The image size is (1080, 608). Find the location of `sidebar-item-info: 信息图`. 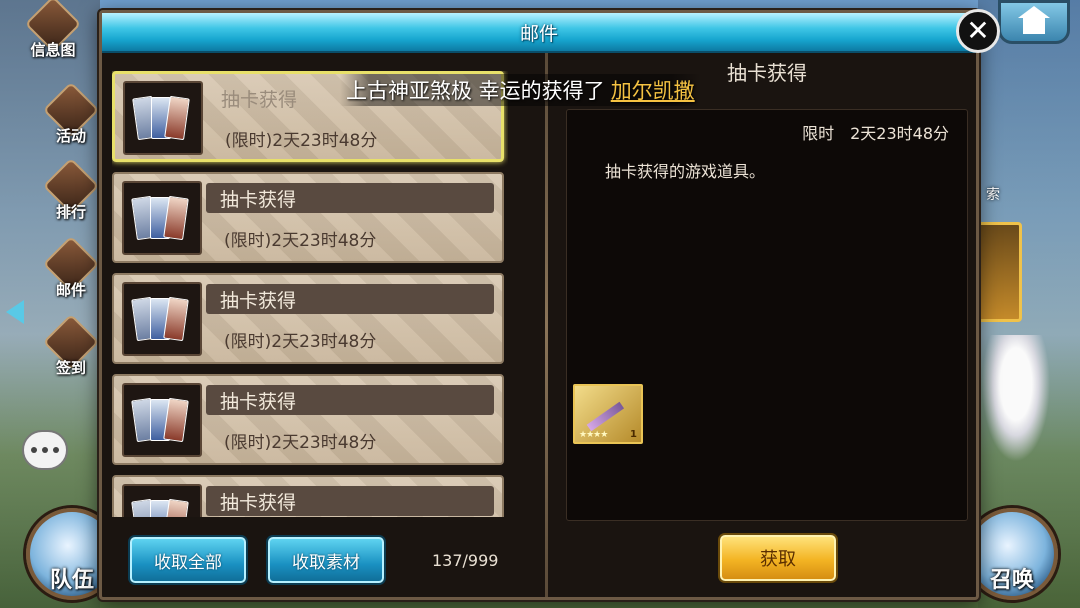

sidebar-item-info: 信息图 is located at coordinates (53, 31).